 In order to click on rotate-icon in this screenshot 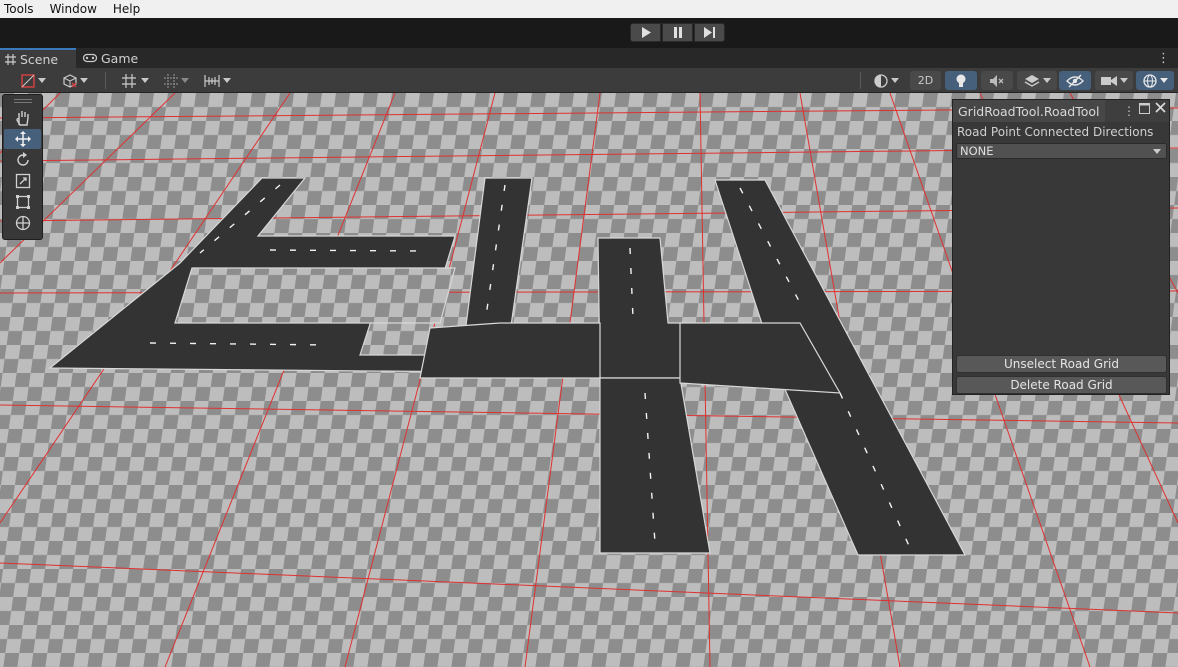, I will do `click(22, 159)`.